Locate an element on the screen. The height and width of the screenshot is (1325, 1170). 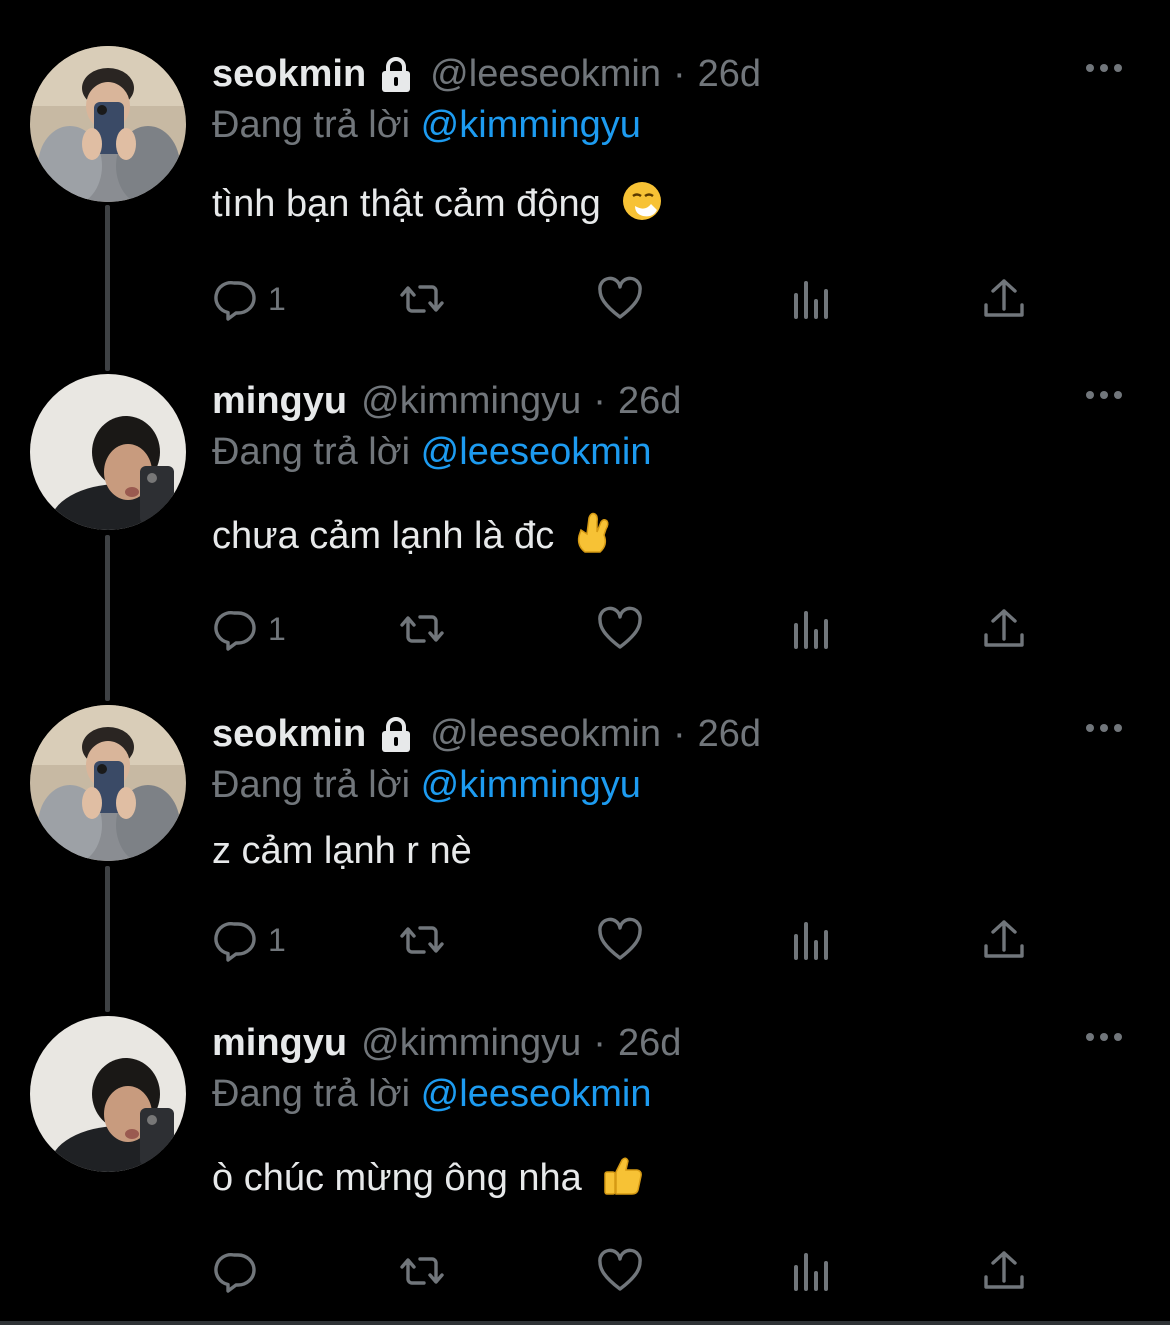
reply-button is located at coordinates (240, 1271).